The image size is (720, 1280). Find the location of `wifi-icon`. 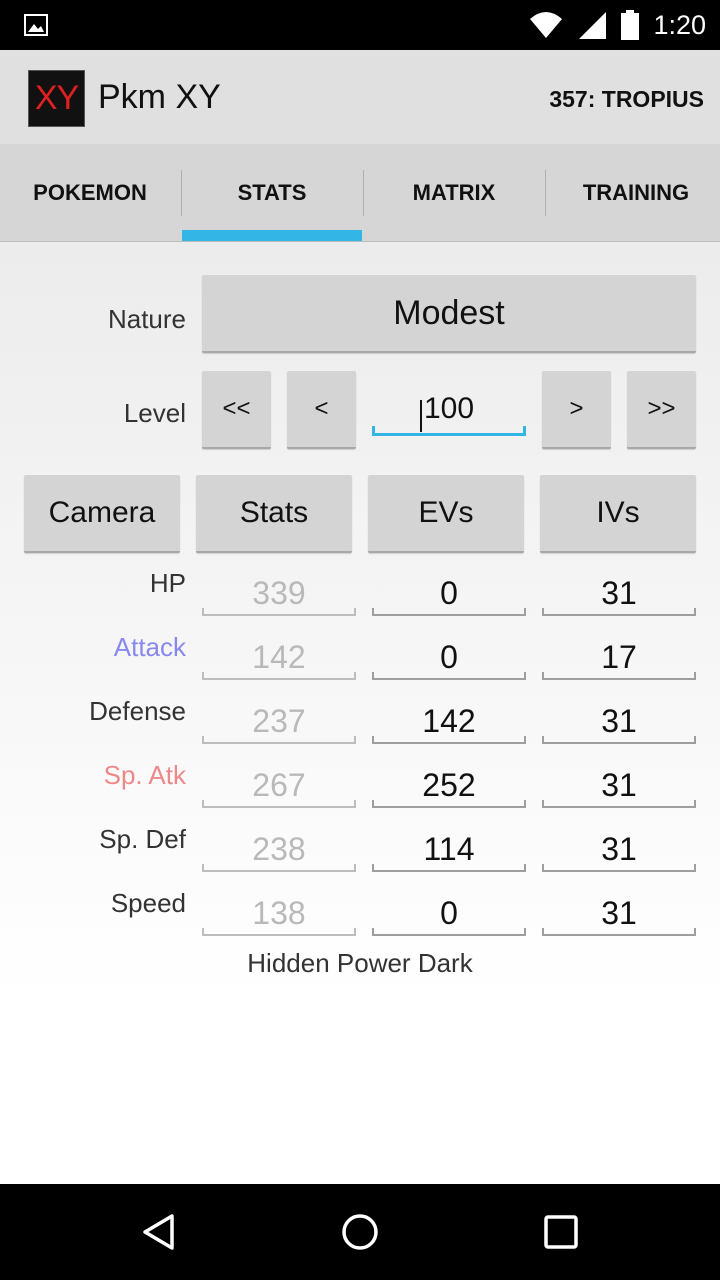

wifi-icon is located at coordinates (546, 25).